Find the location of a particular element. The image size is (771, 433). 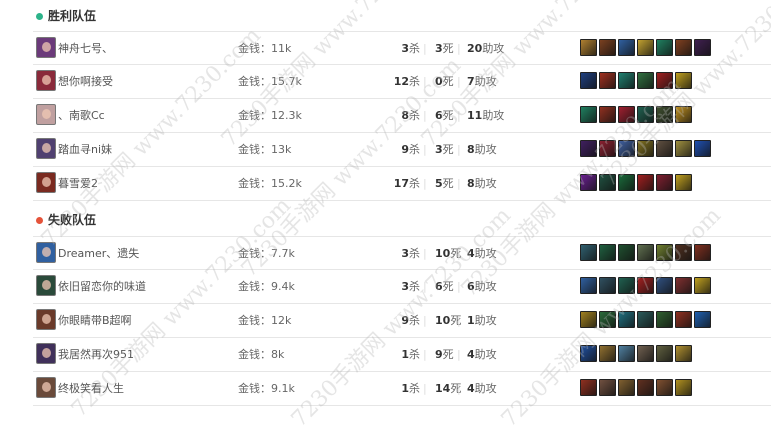

player-name: Dreamer、遗失 is located at coordinates (98, 253).